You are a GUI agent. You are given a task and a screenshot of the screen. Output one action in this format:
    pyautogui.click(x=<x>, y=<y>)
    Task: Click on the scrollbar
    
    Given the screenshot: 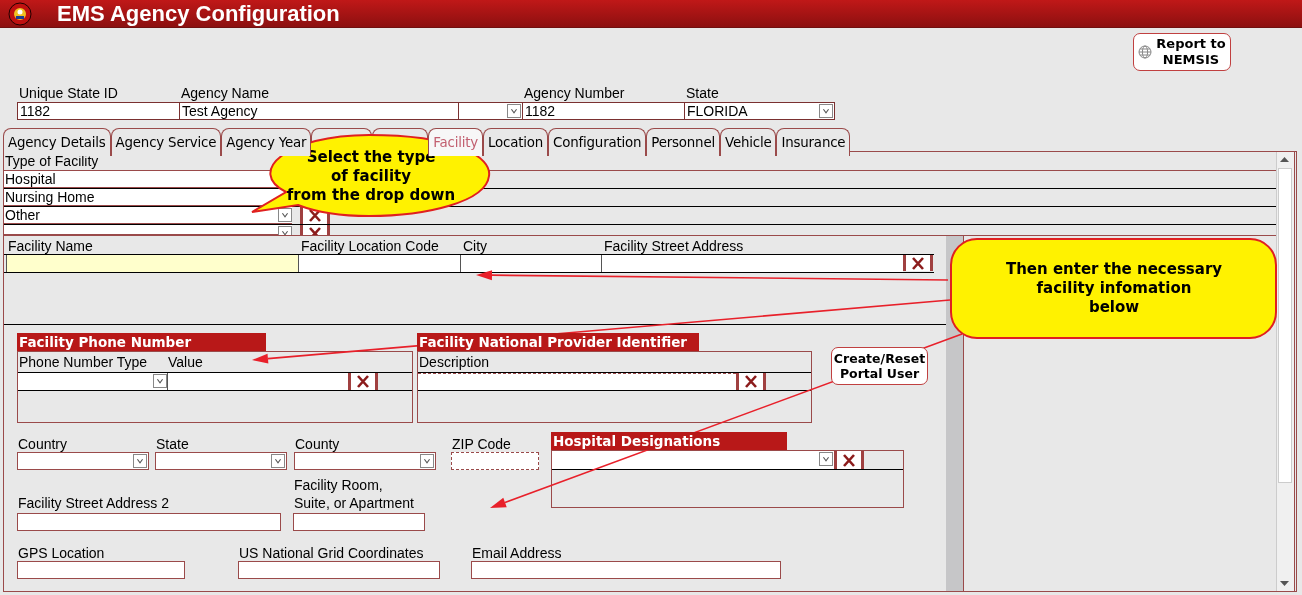 What is the action you would take?
    pyautogui.click(x=1285, y=371)
    